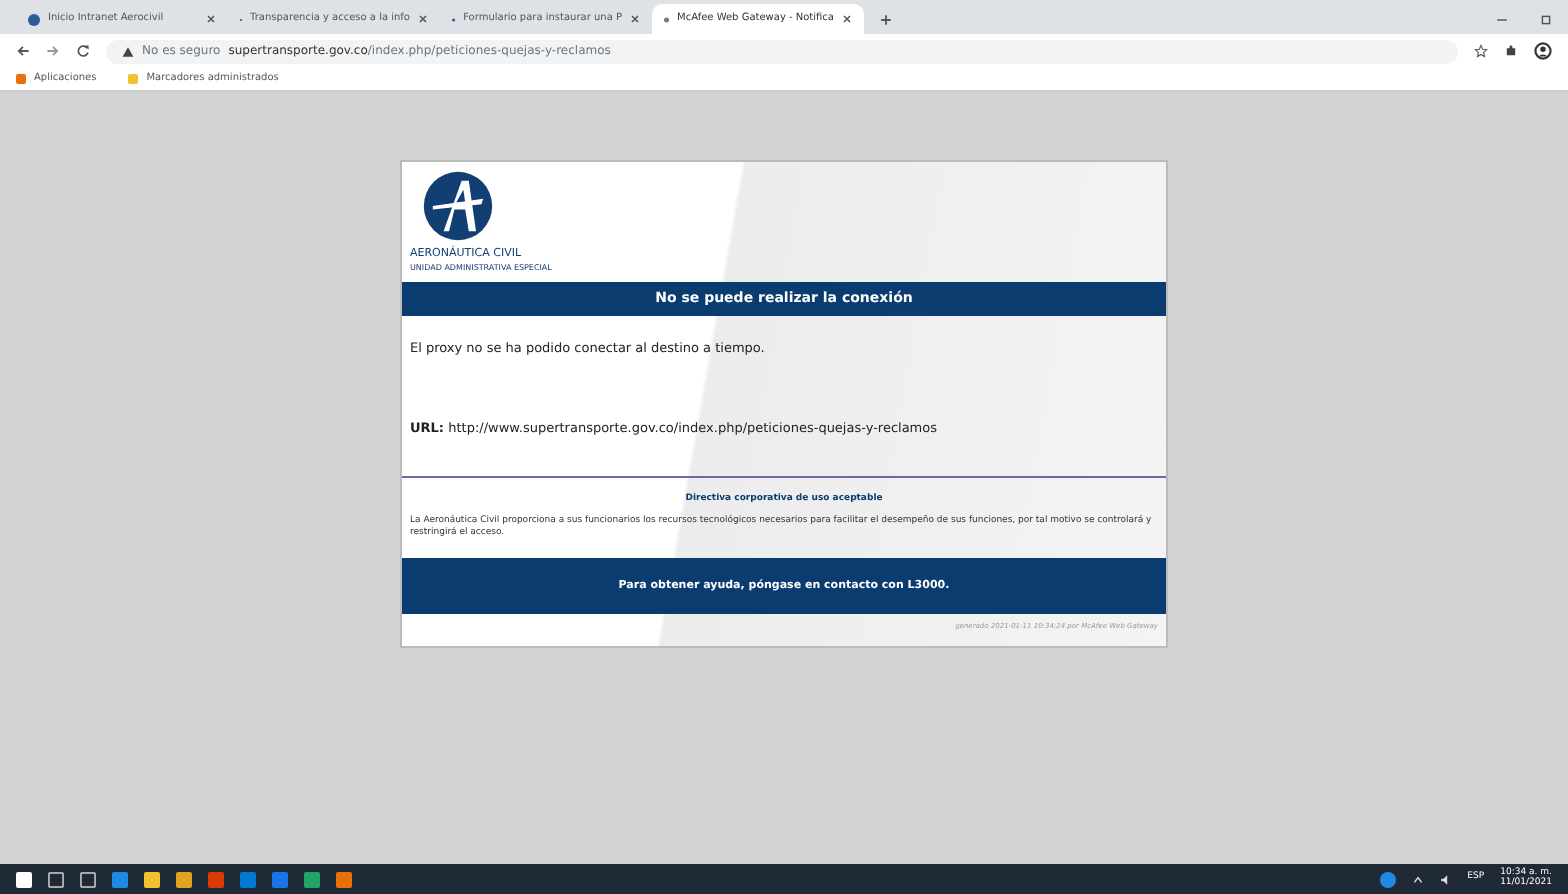 This screenshot has height=894, width=1568. I want to click on logo-icon, so click(458, 206).